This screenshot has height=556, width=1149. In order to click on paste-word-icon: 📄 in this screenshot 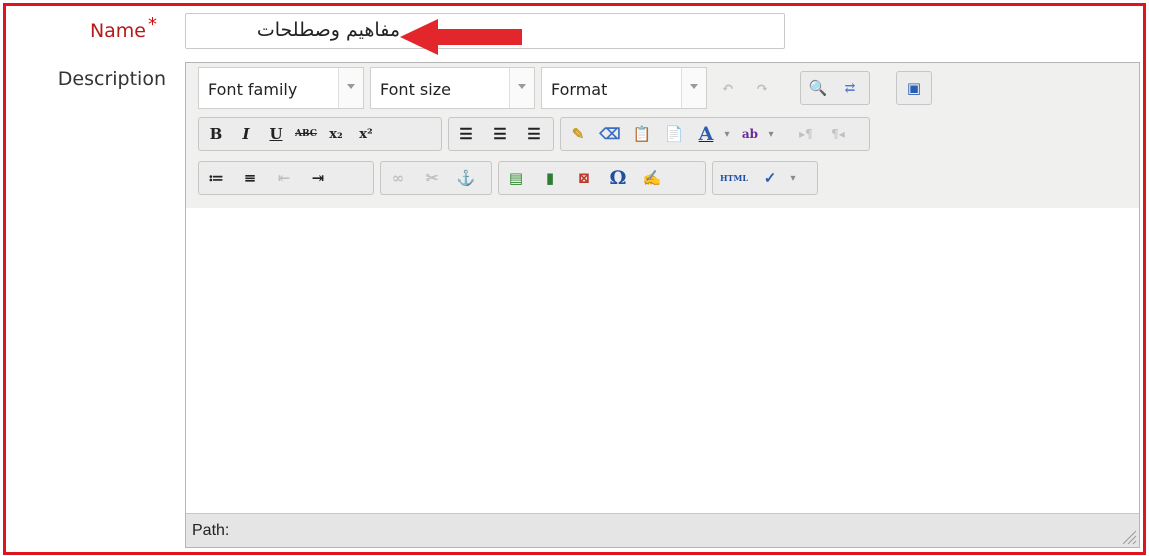, I will do `click(674, 134)`.